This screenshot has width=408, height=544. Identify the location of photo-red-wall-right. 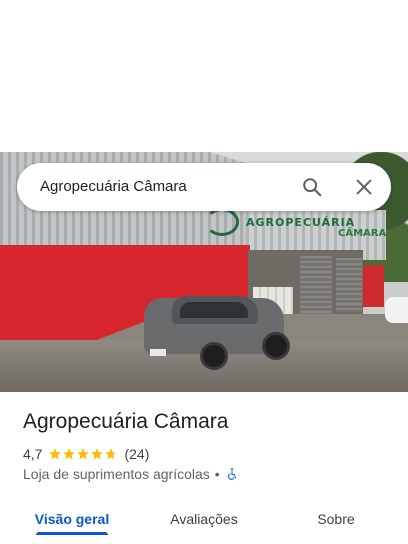
(373, 286).